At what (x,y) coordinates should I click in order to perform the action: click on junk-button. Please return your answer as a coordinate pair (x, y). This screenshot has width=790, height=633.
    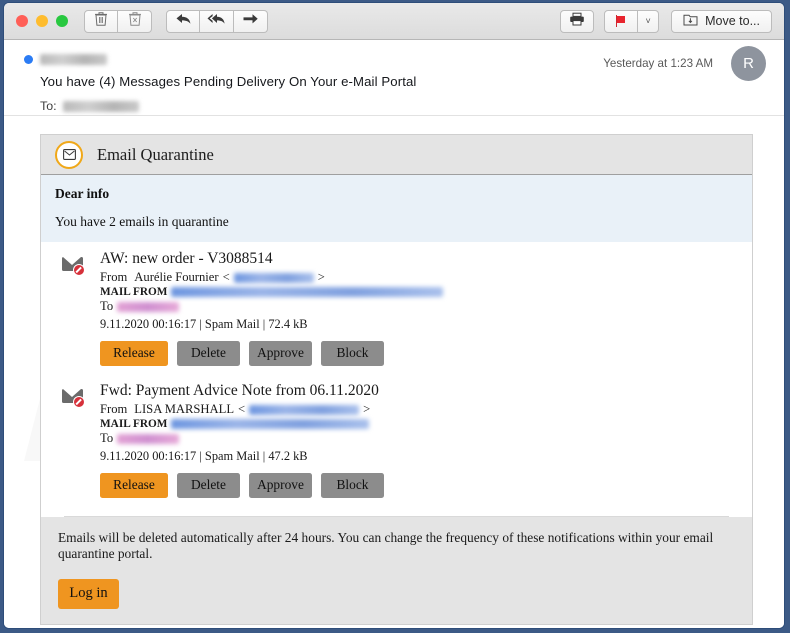
    Looking at the image, I should click on (135, 21).